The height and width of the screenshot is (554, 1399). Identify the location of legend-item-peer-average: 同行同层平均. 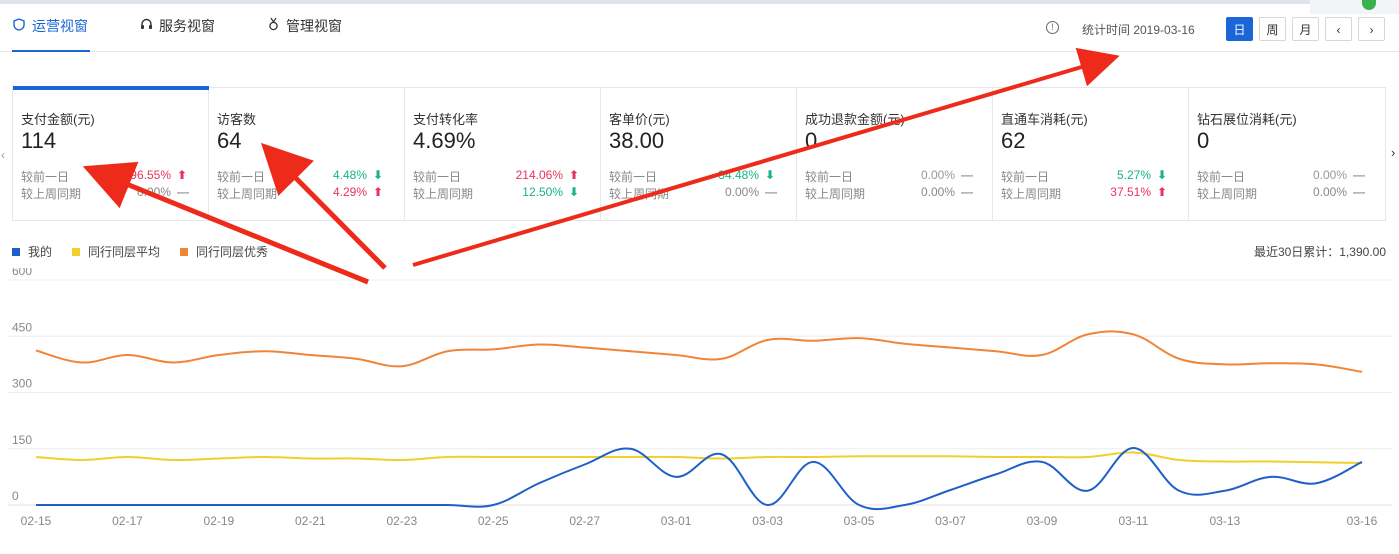
(116, 251).